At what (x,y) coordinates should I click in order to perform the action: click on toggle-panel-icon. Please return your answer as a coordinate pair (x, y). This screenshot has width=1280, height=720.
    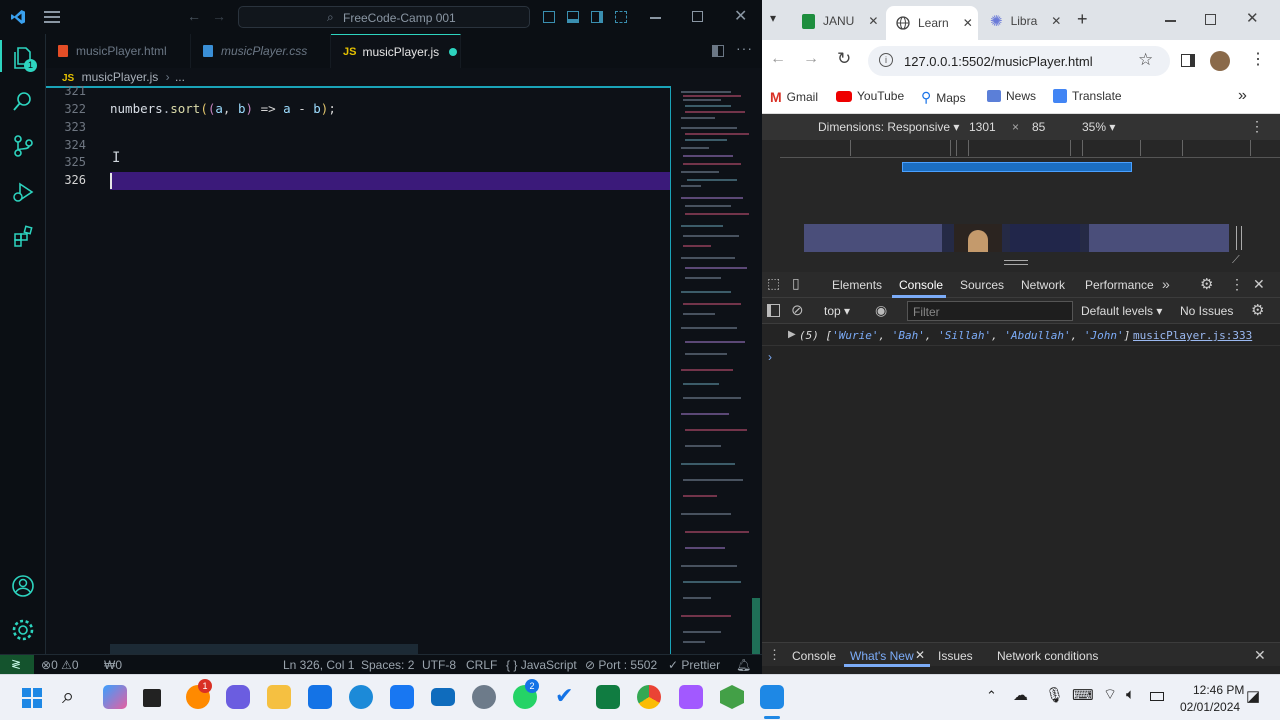
    Looking at the image, I should click on (573, 17).